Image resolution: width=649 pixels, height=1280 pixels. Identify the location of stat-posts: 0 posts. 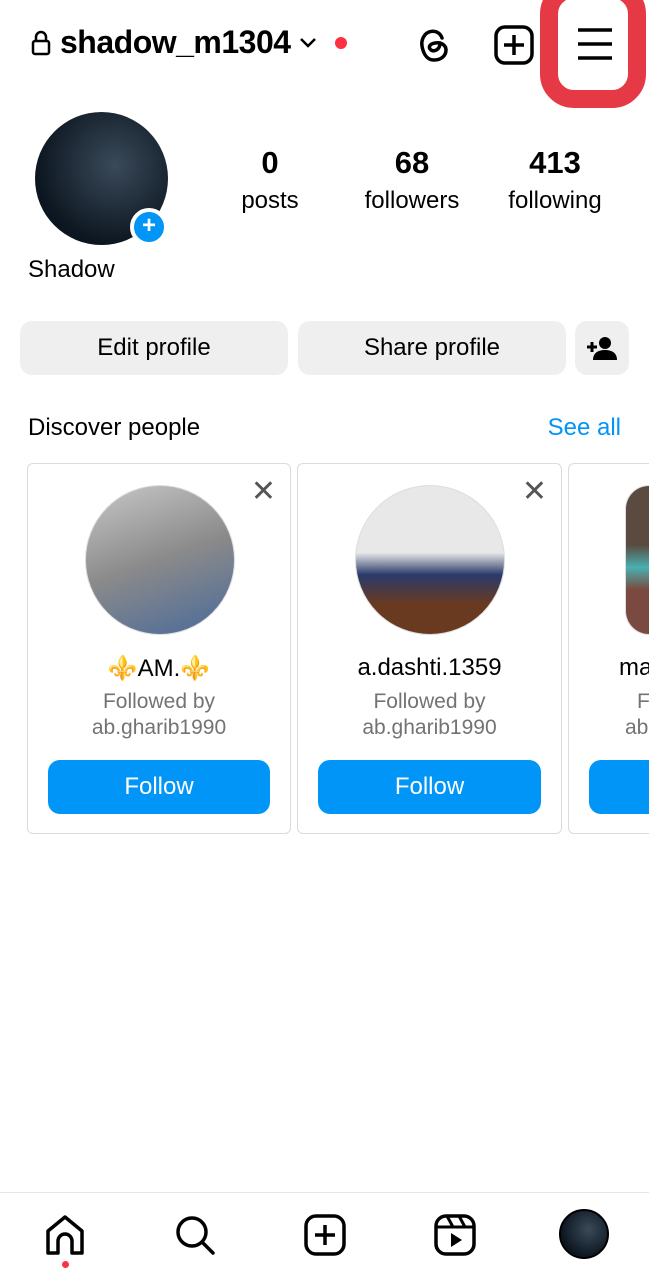
(270, 180).